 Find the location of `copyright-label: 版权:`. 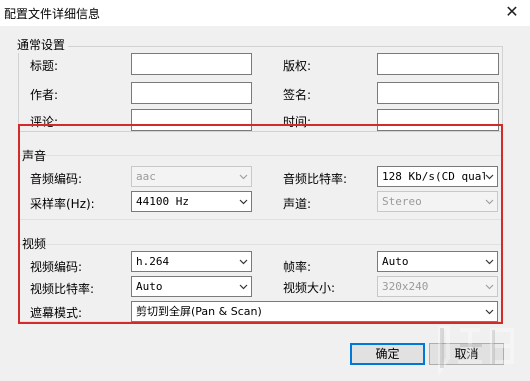

copyright-label: 版权: is located at coordinates (297, 66).